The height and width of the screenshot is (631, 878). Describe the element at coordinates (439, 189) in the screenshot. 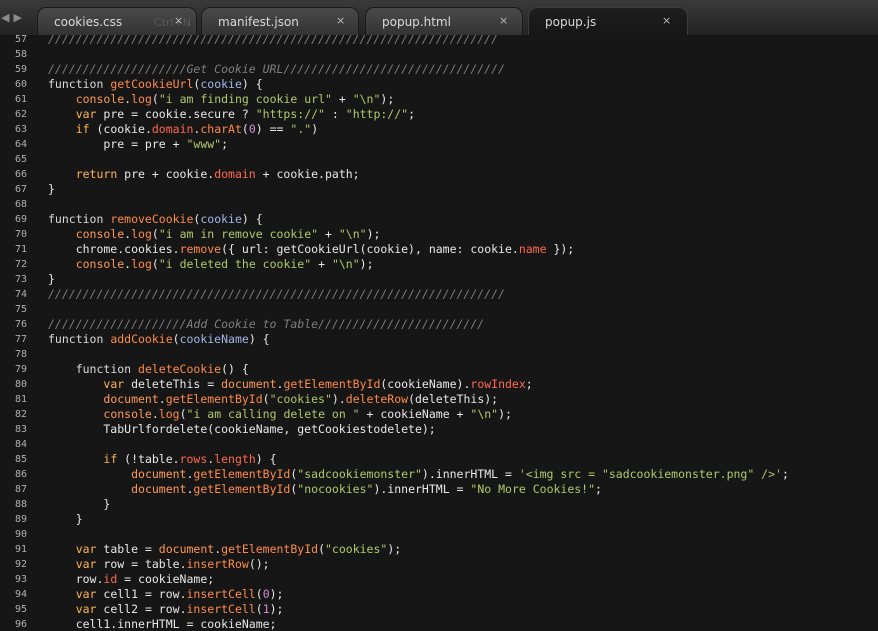

I see `code-line: 67}` at that location.